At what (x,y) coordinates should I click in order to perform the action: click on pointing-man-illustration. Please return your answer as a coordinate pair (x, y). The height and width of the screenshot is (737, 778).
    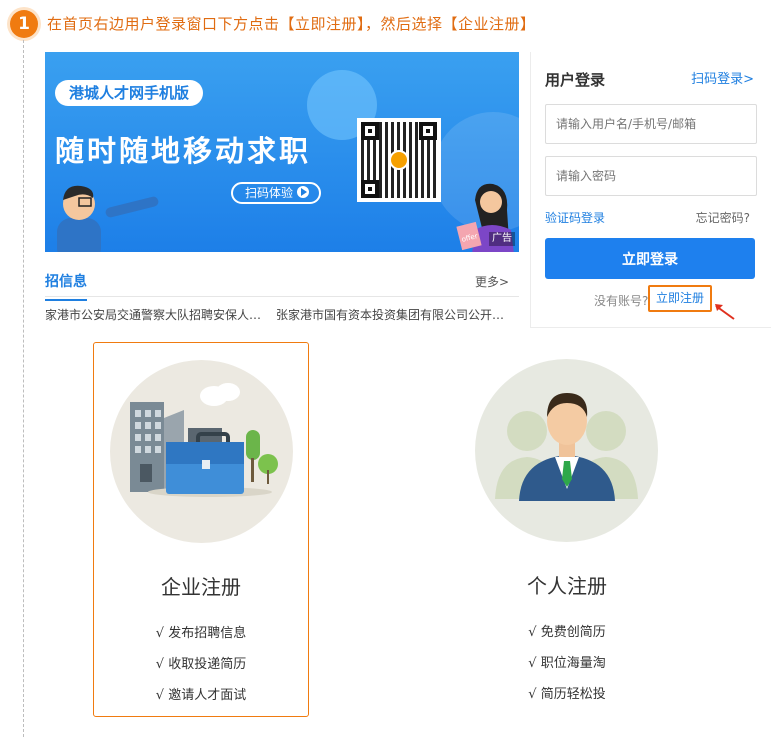
    Looking at the image, I should click on (79, 218).